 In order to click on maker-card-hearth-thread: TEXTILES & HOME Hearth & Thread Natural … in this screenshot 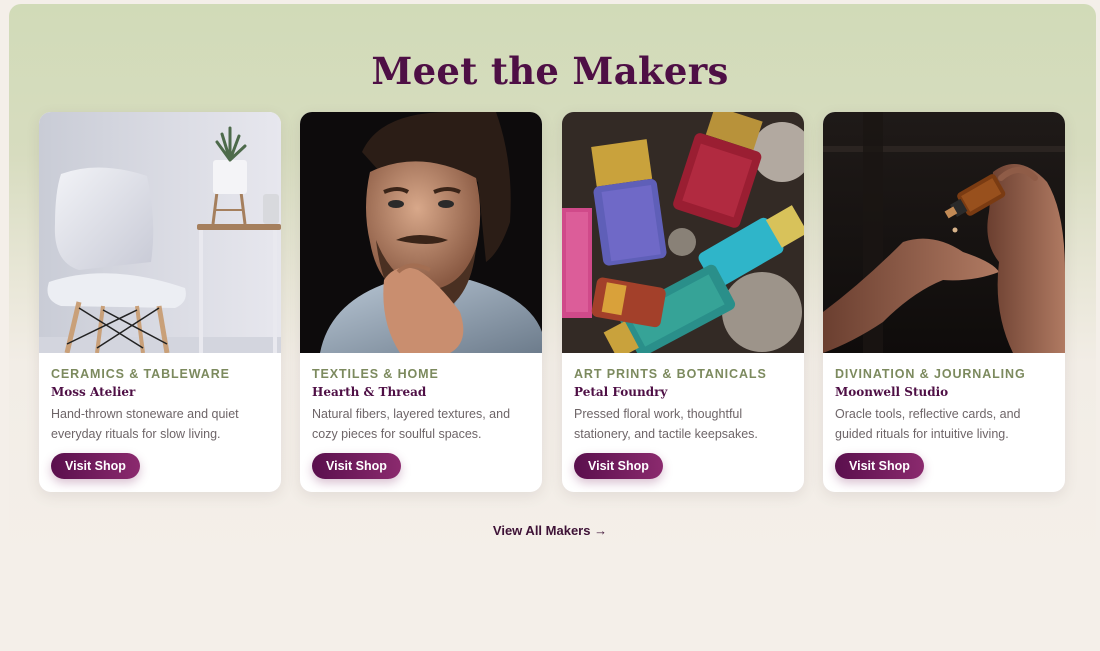, I will do `click(421, 302)`.